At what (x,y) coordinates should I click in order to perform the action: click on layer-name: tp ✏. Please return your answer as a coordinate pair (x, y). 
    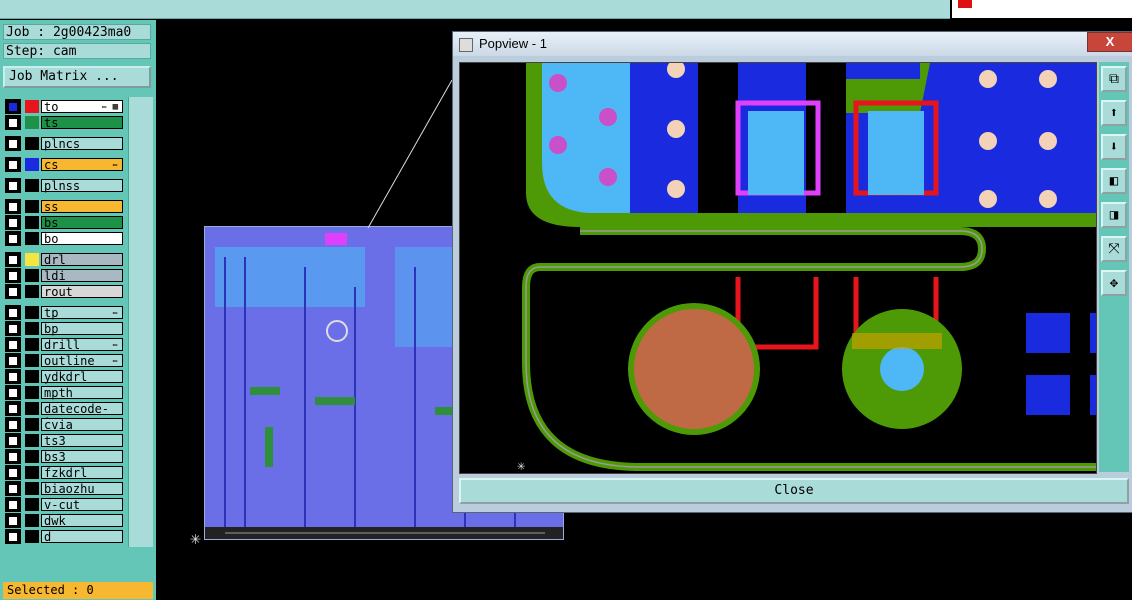
    Looking at the image, I should click on (82, 313).